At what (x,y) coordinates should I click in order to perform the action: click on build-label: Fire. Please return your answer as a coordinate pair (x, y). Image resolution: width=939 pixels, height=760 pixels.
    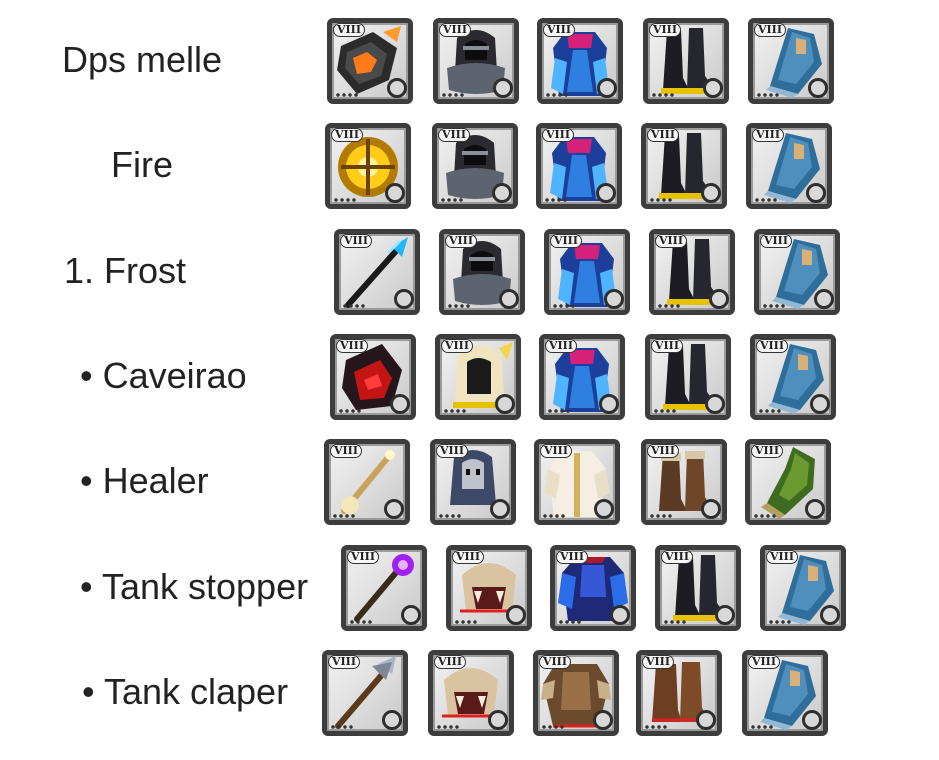
    Looking at the image, I should click on (142, 164).